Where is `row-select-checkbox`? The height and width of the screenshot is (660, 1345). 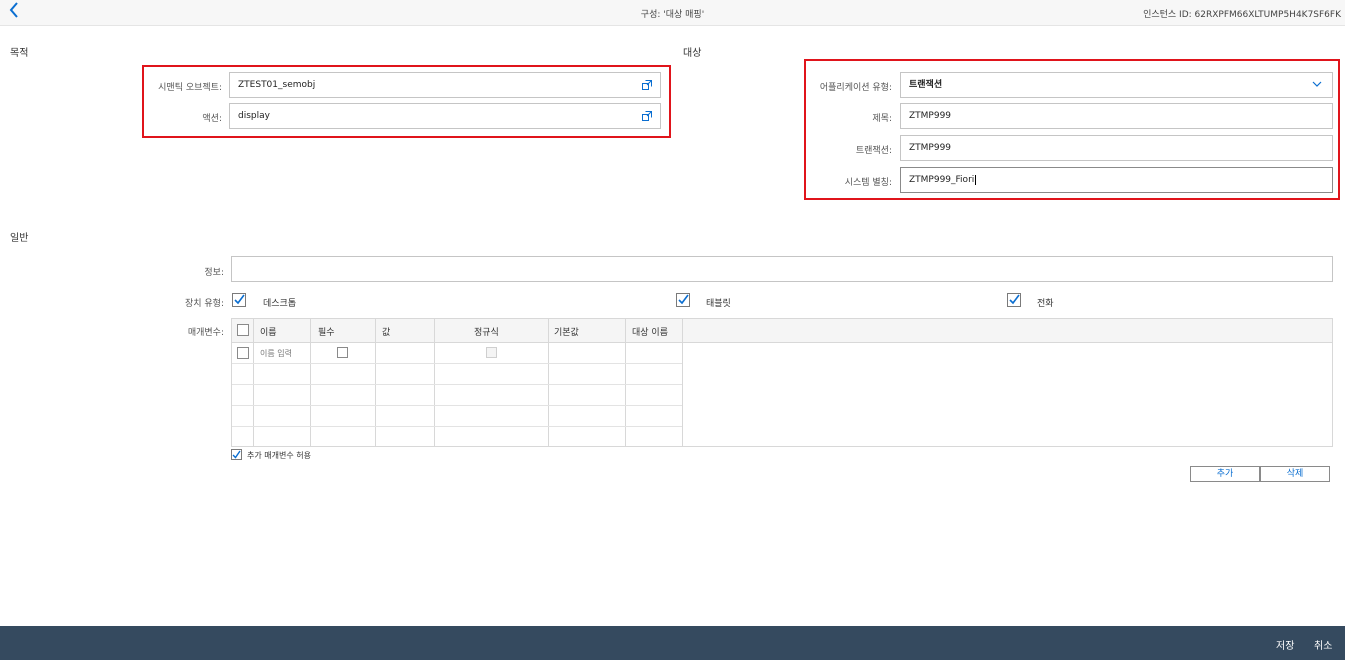 row-select-checkbox is located at coordinates (243, 353).